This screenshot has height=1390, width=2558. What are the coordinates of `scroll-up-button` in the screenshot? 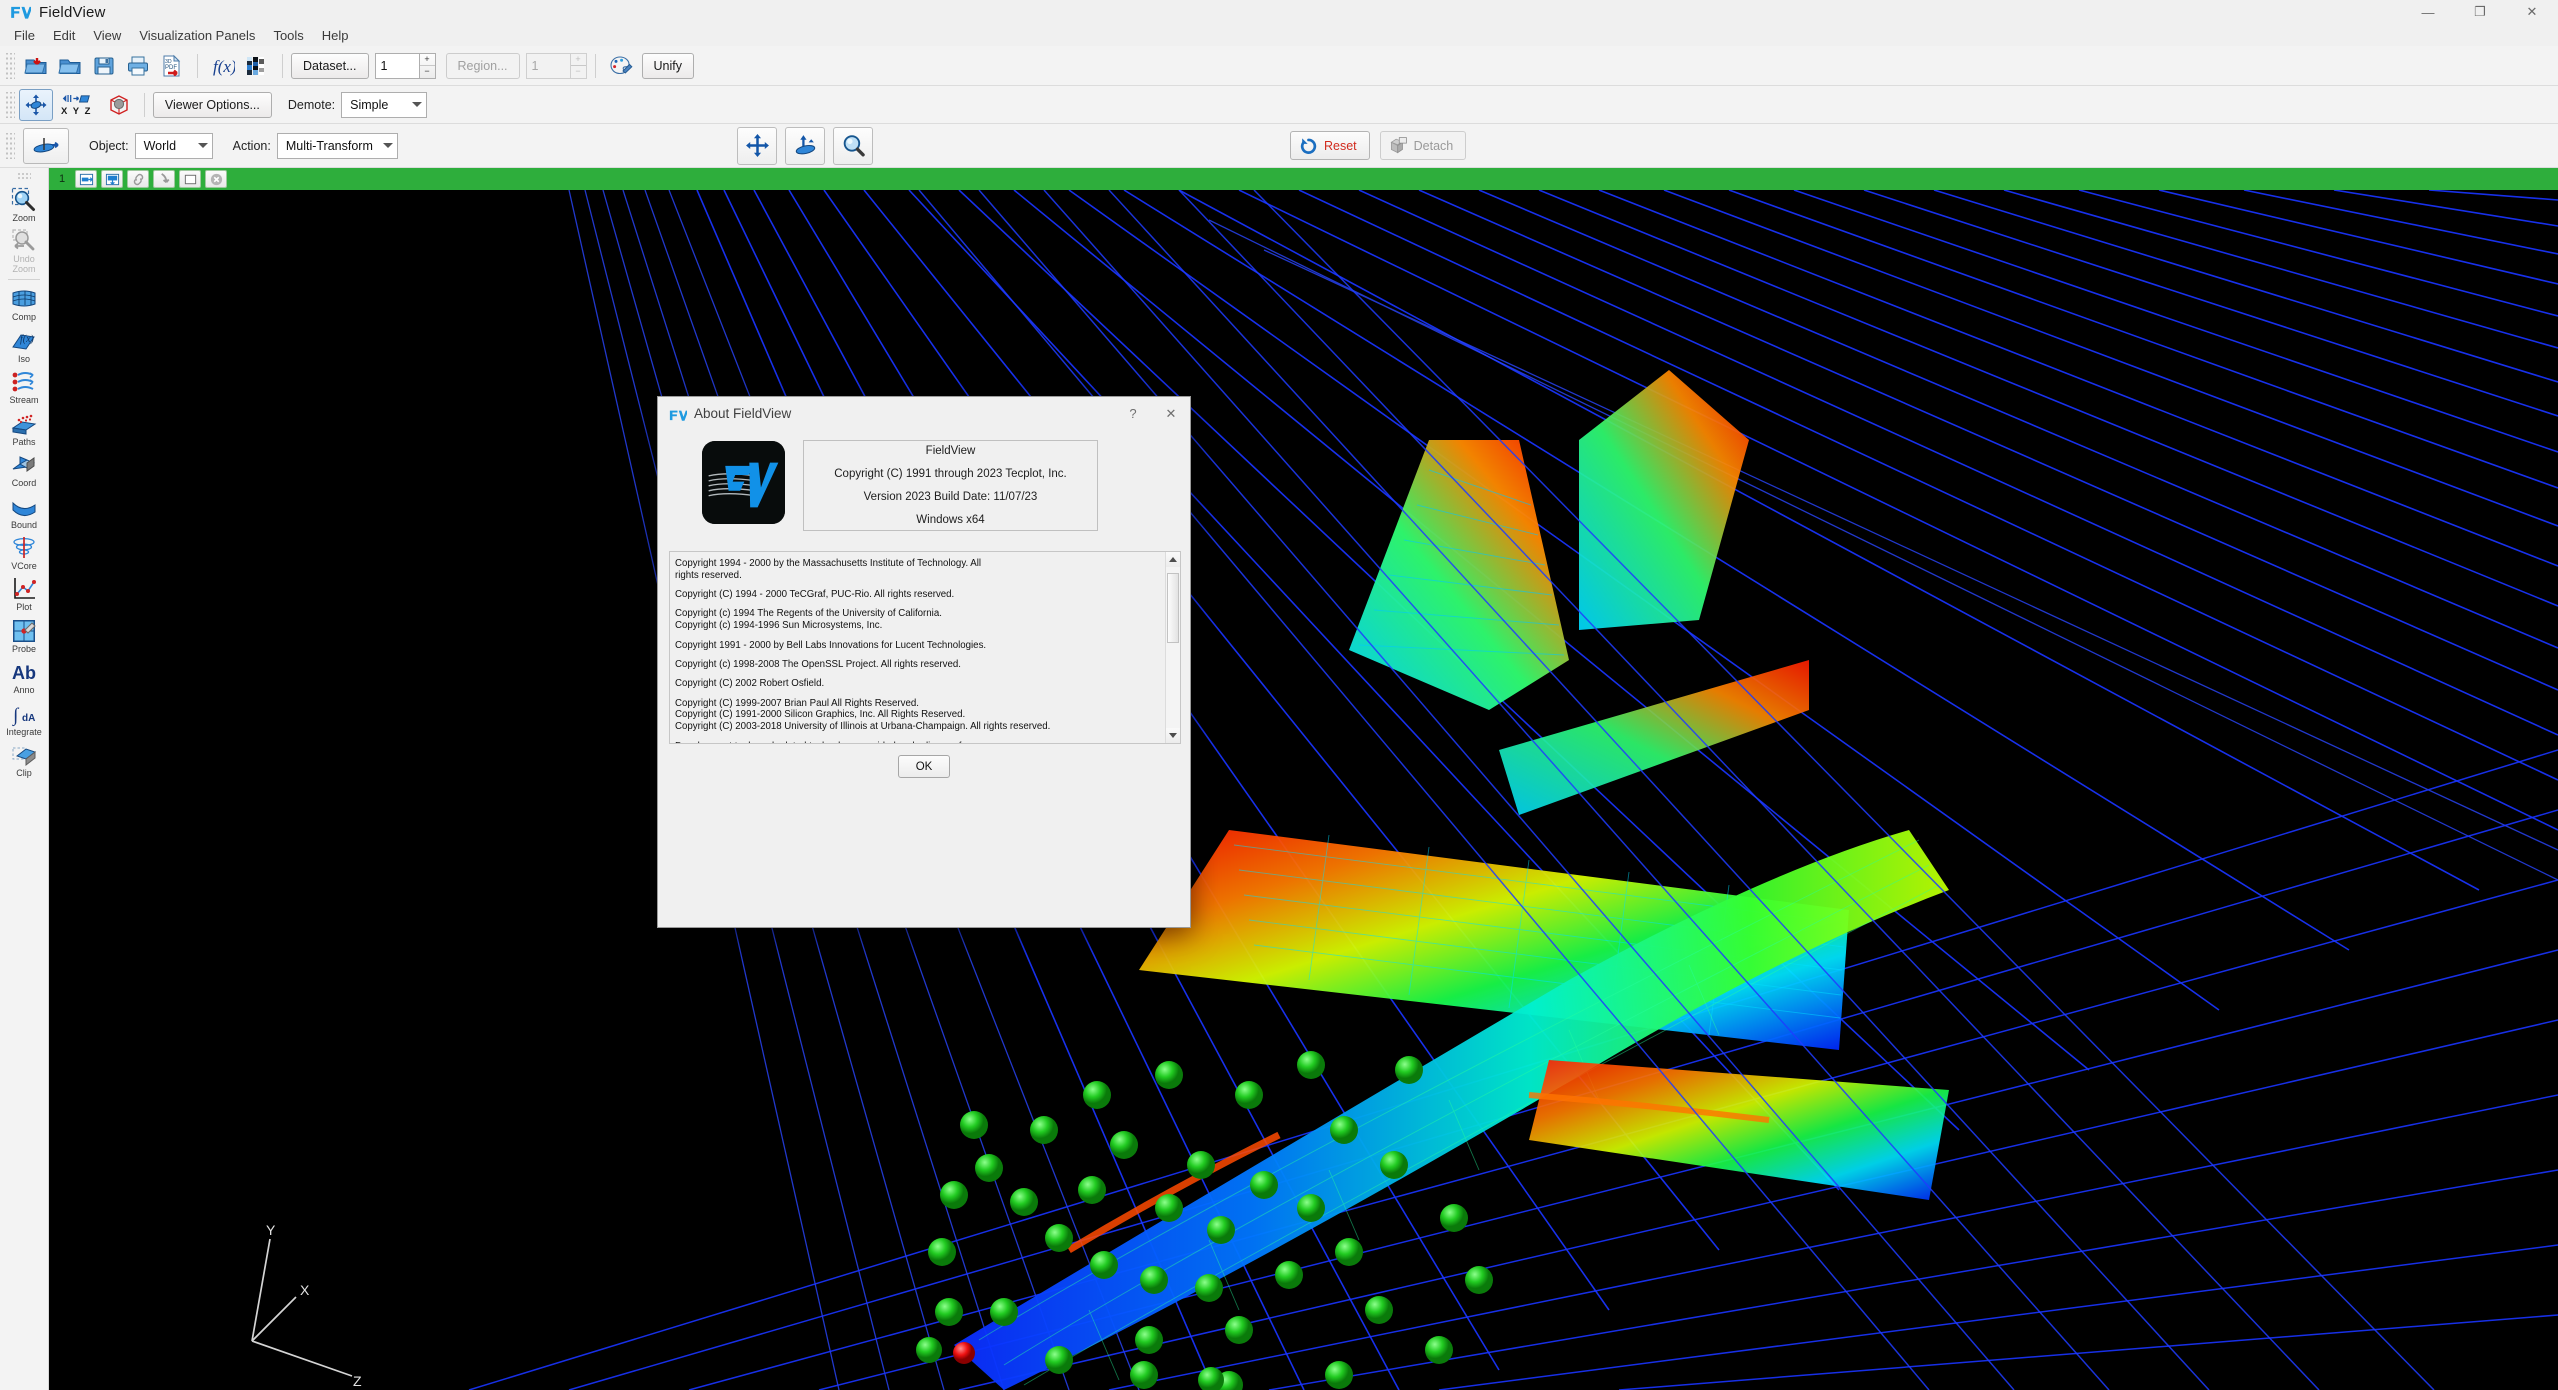 It's located at (1173, 559).